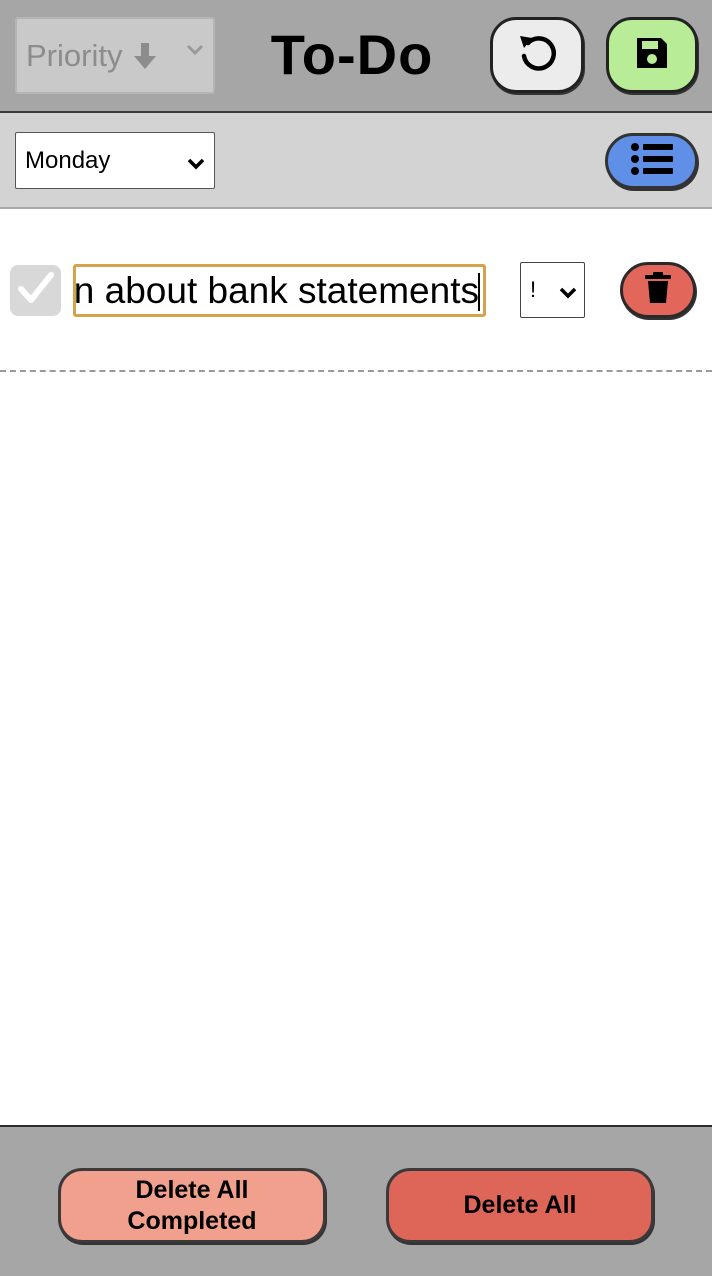 The image size is (712, 1276). I want to click on task-text-input: n about bank statements, so click(279, 290).